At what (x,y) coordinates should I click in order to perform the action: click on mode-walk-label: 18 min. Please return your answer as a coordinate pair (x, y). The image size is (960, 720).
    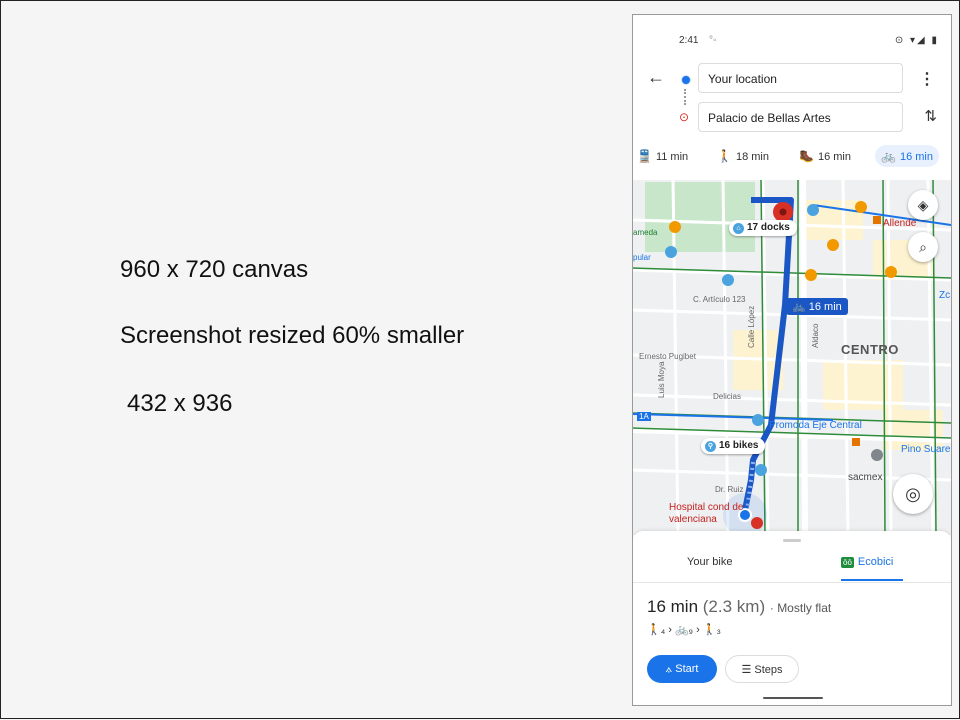
    Looking at the image, I should click on (752, 157).